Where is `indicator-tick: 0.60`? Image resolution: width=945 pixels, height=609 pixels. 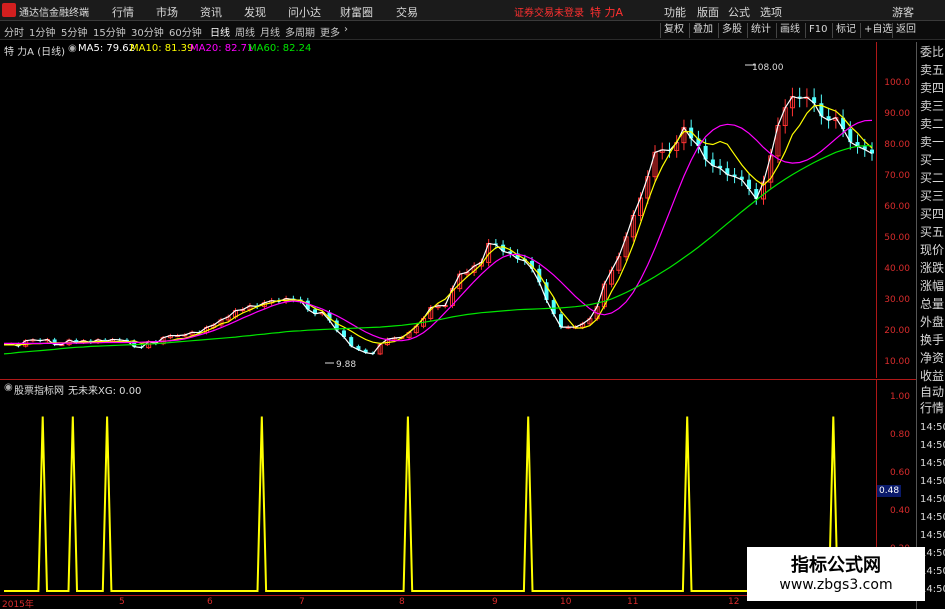
indicator-tick: 0.60 is located at coordinates (899, 473).